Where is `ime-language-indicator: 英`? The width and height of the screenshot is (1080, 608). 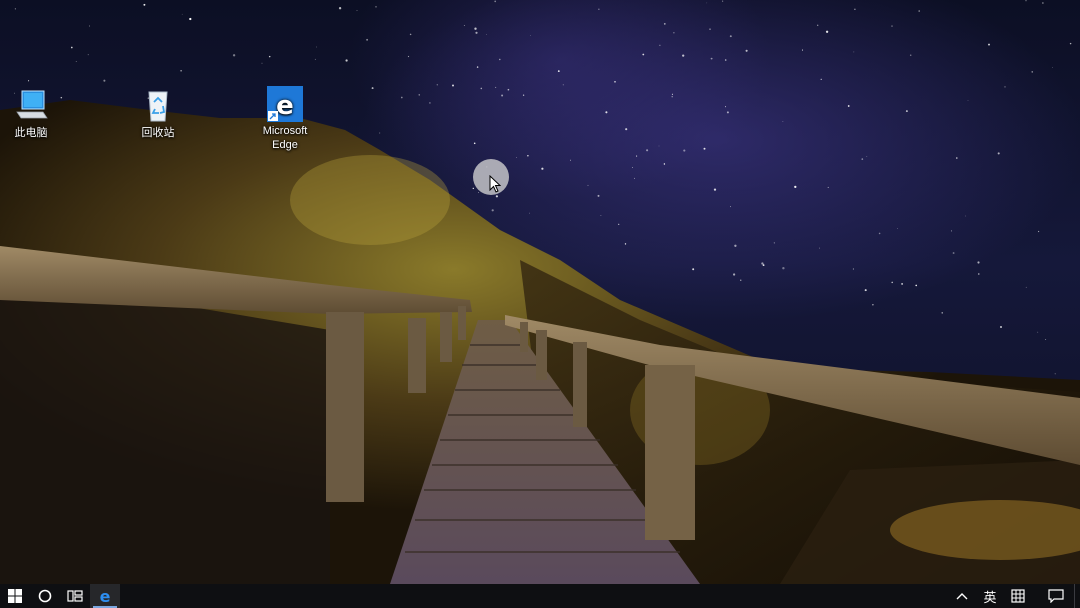
ime-language-indicator: 英 is located at coordinates (990, 596).